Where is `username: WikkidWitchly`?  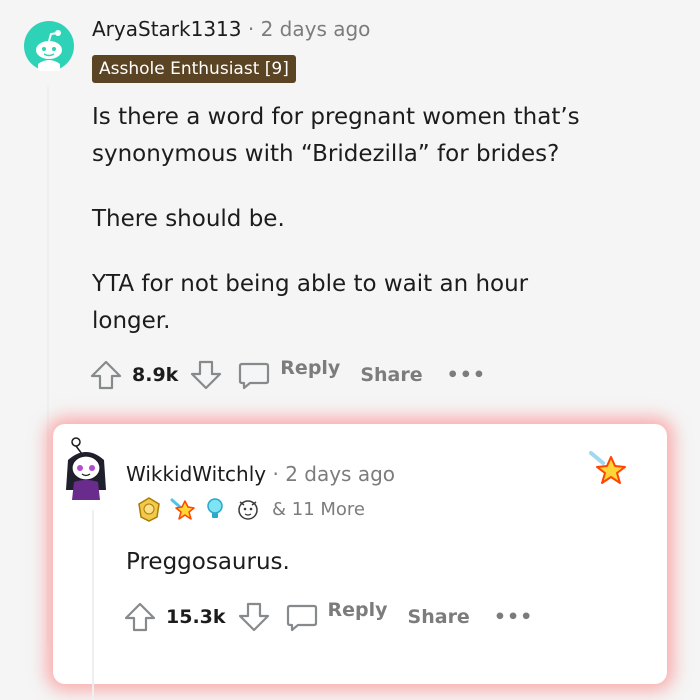
username: WikkidWitchly is located at coordinates (196, 474).